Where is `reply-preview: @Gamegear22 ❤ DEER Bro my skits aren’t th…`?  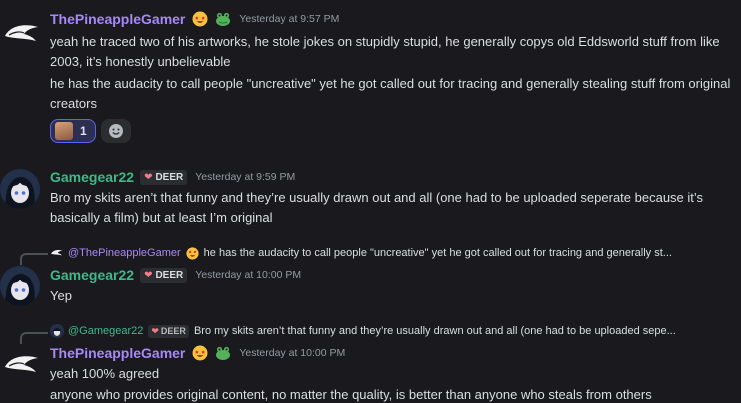 reply-preview: @Gamegear22 ❤ DEER Bro my skits aren’t th… is located at coordinates (391, 331).